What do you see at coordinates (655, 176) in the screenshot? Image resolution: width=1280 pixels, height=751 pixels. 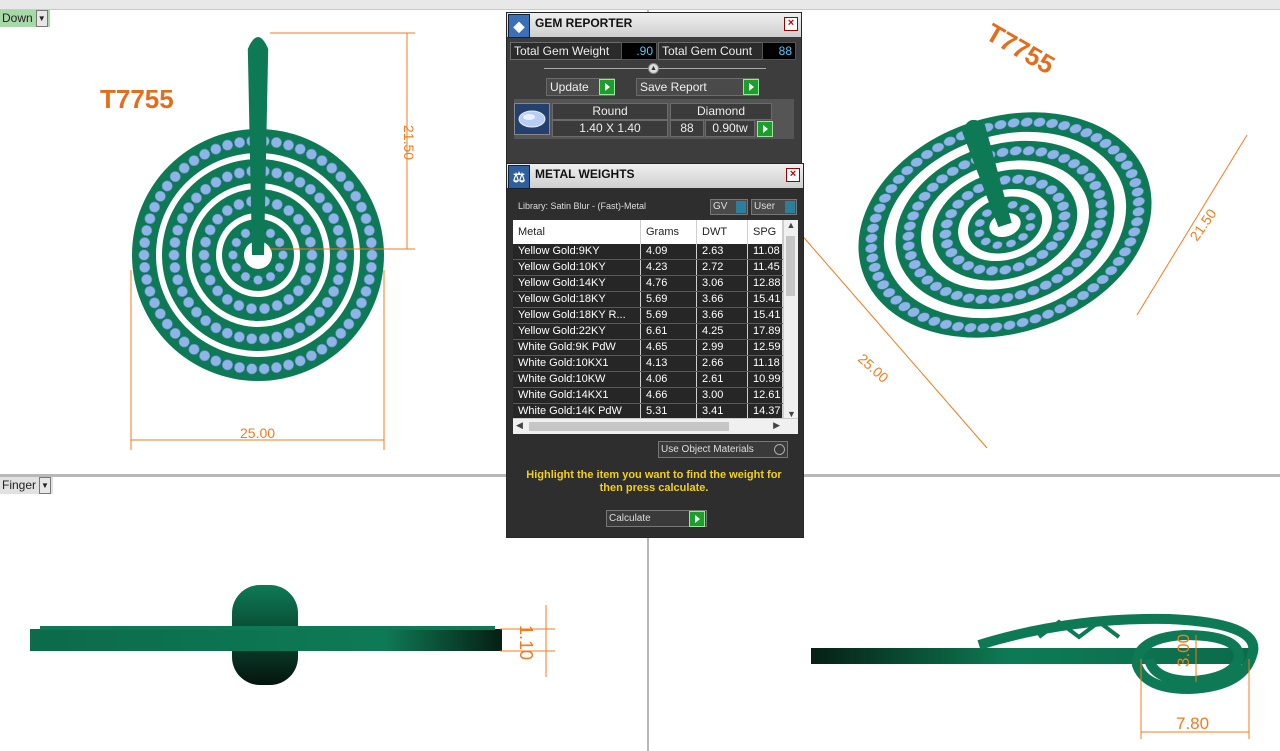 I see `metal-weights-titlebar: ⚖ METAL WEIGHTS ×` at bounding box center [655, 176].